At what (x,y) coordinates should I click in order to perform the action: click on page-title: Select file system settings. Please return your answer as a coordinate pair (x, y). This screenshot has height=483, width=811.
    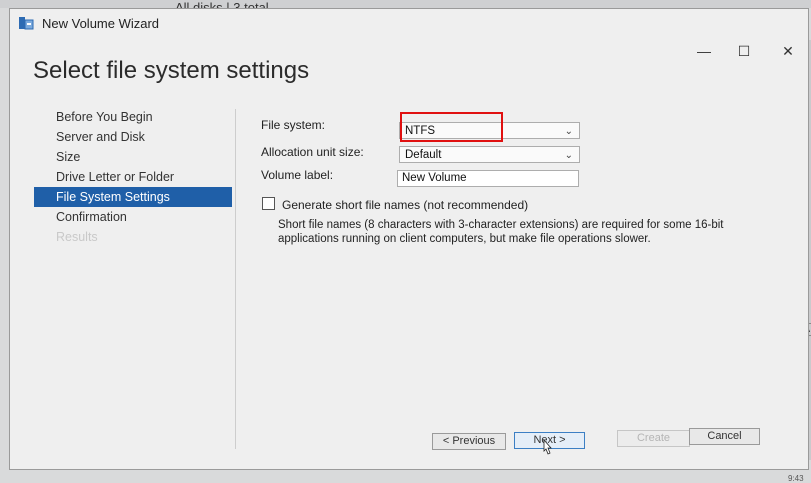
    Looking at the image, I should click on (171, 70).